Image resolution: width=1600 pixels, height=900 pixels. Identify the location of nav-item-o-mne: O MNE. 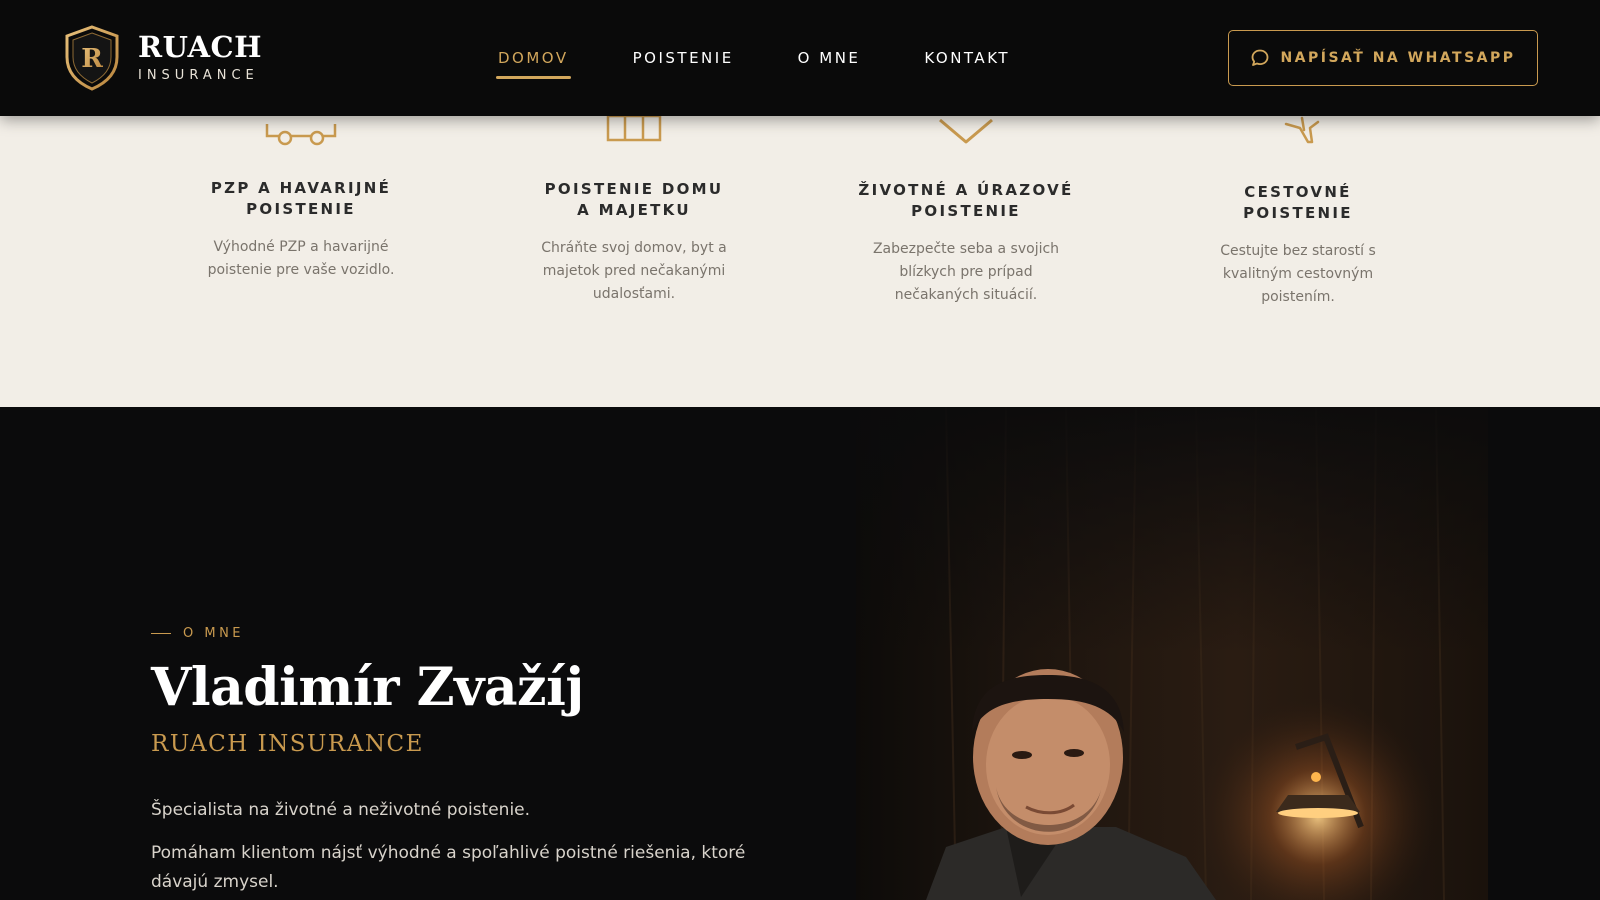
(829, 58).